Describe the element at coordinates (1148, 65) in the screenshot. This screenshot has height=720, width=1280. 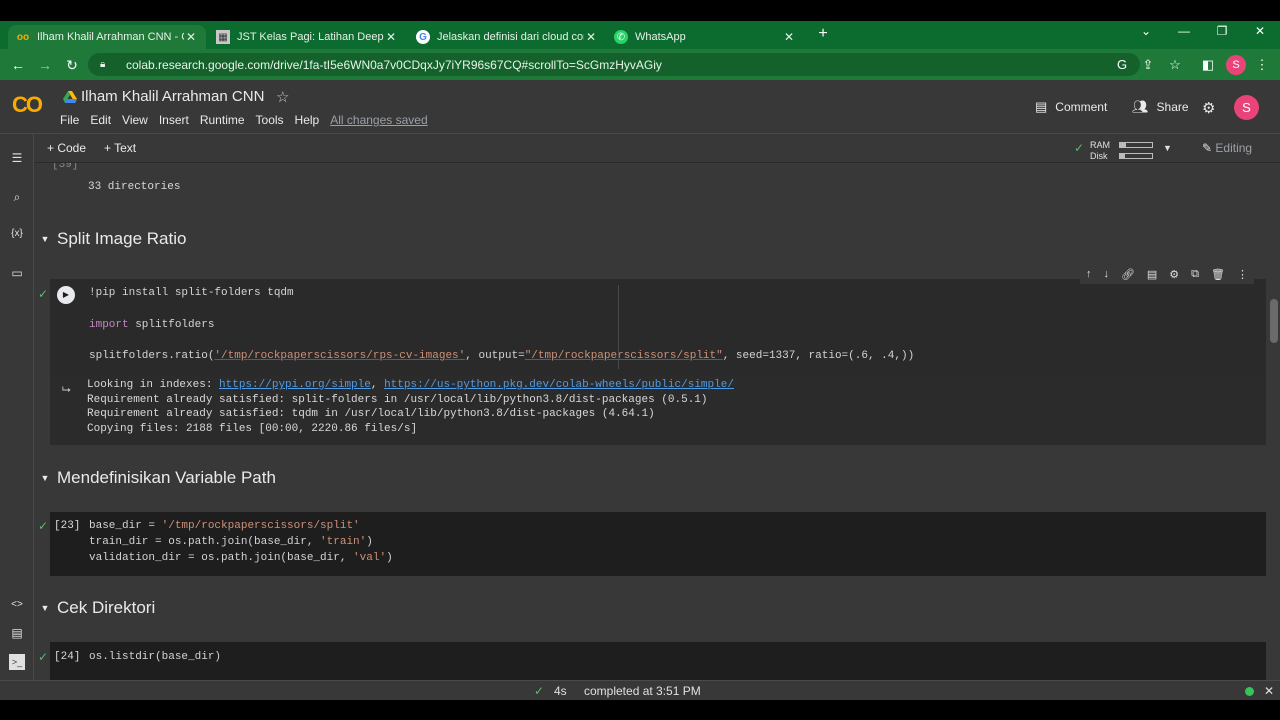
I see `share-page-icon: ⇪` at that location.